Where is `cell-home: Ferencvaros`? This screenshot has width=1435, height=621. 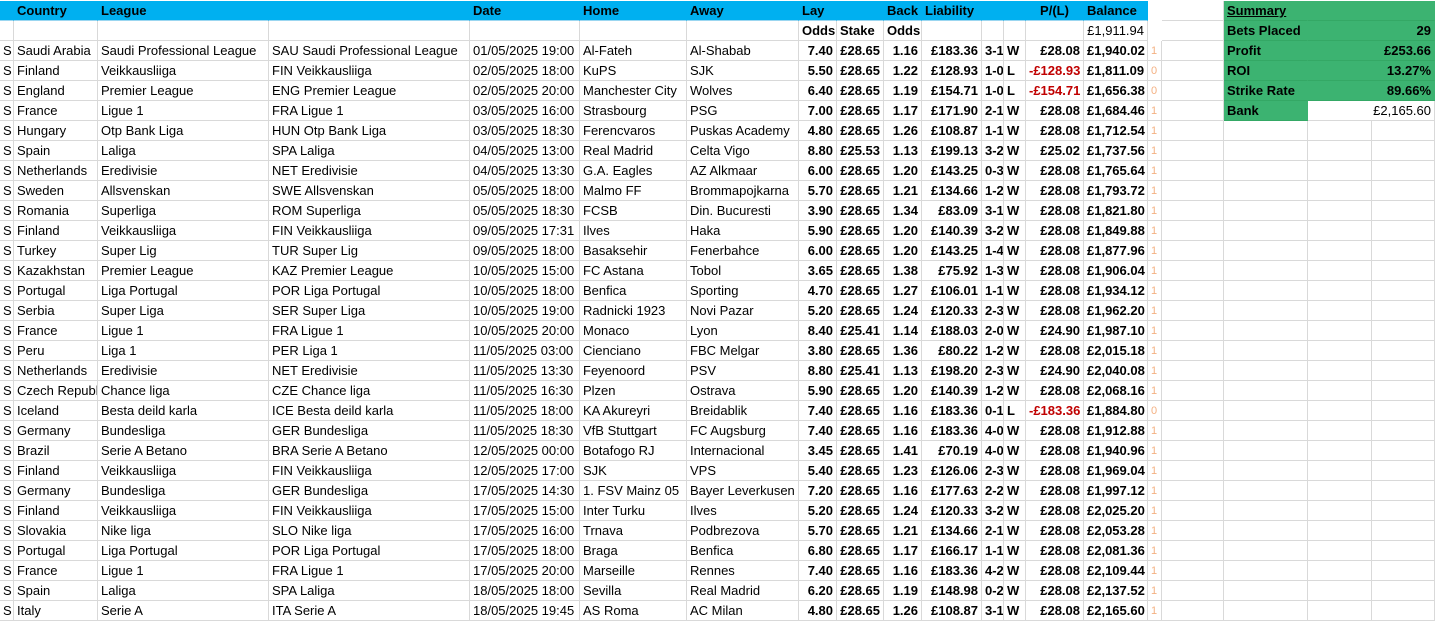
cell-home: Ferencvaros is located at coordinates (633, 131).